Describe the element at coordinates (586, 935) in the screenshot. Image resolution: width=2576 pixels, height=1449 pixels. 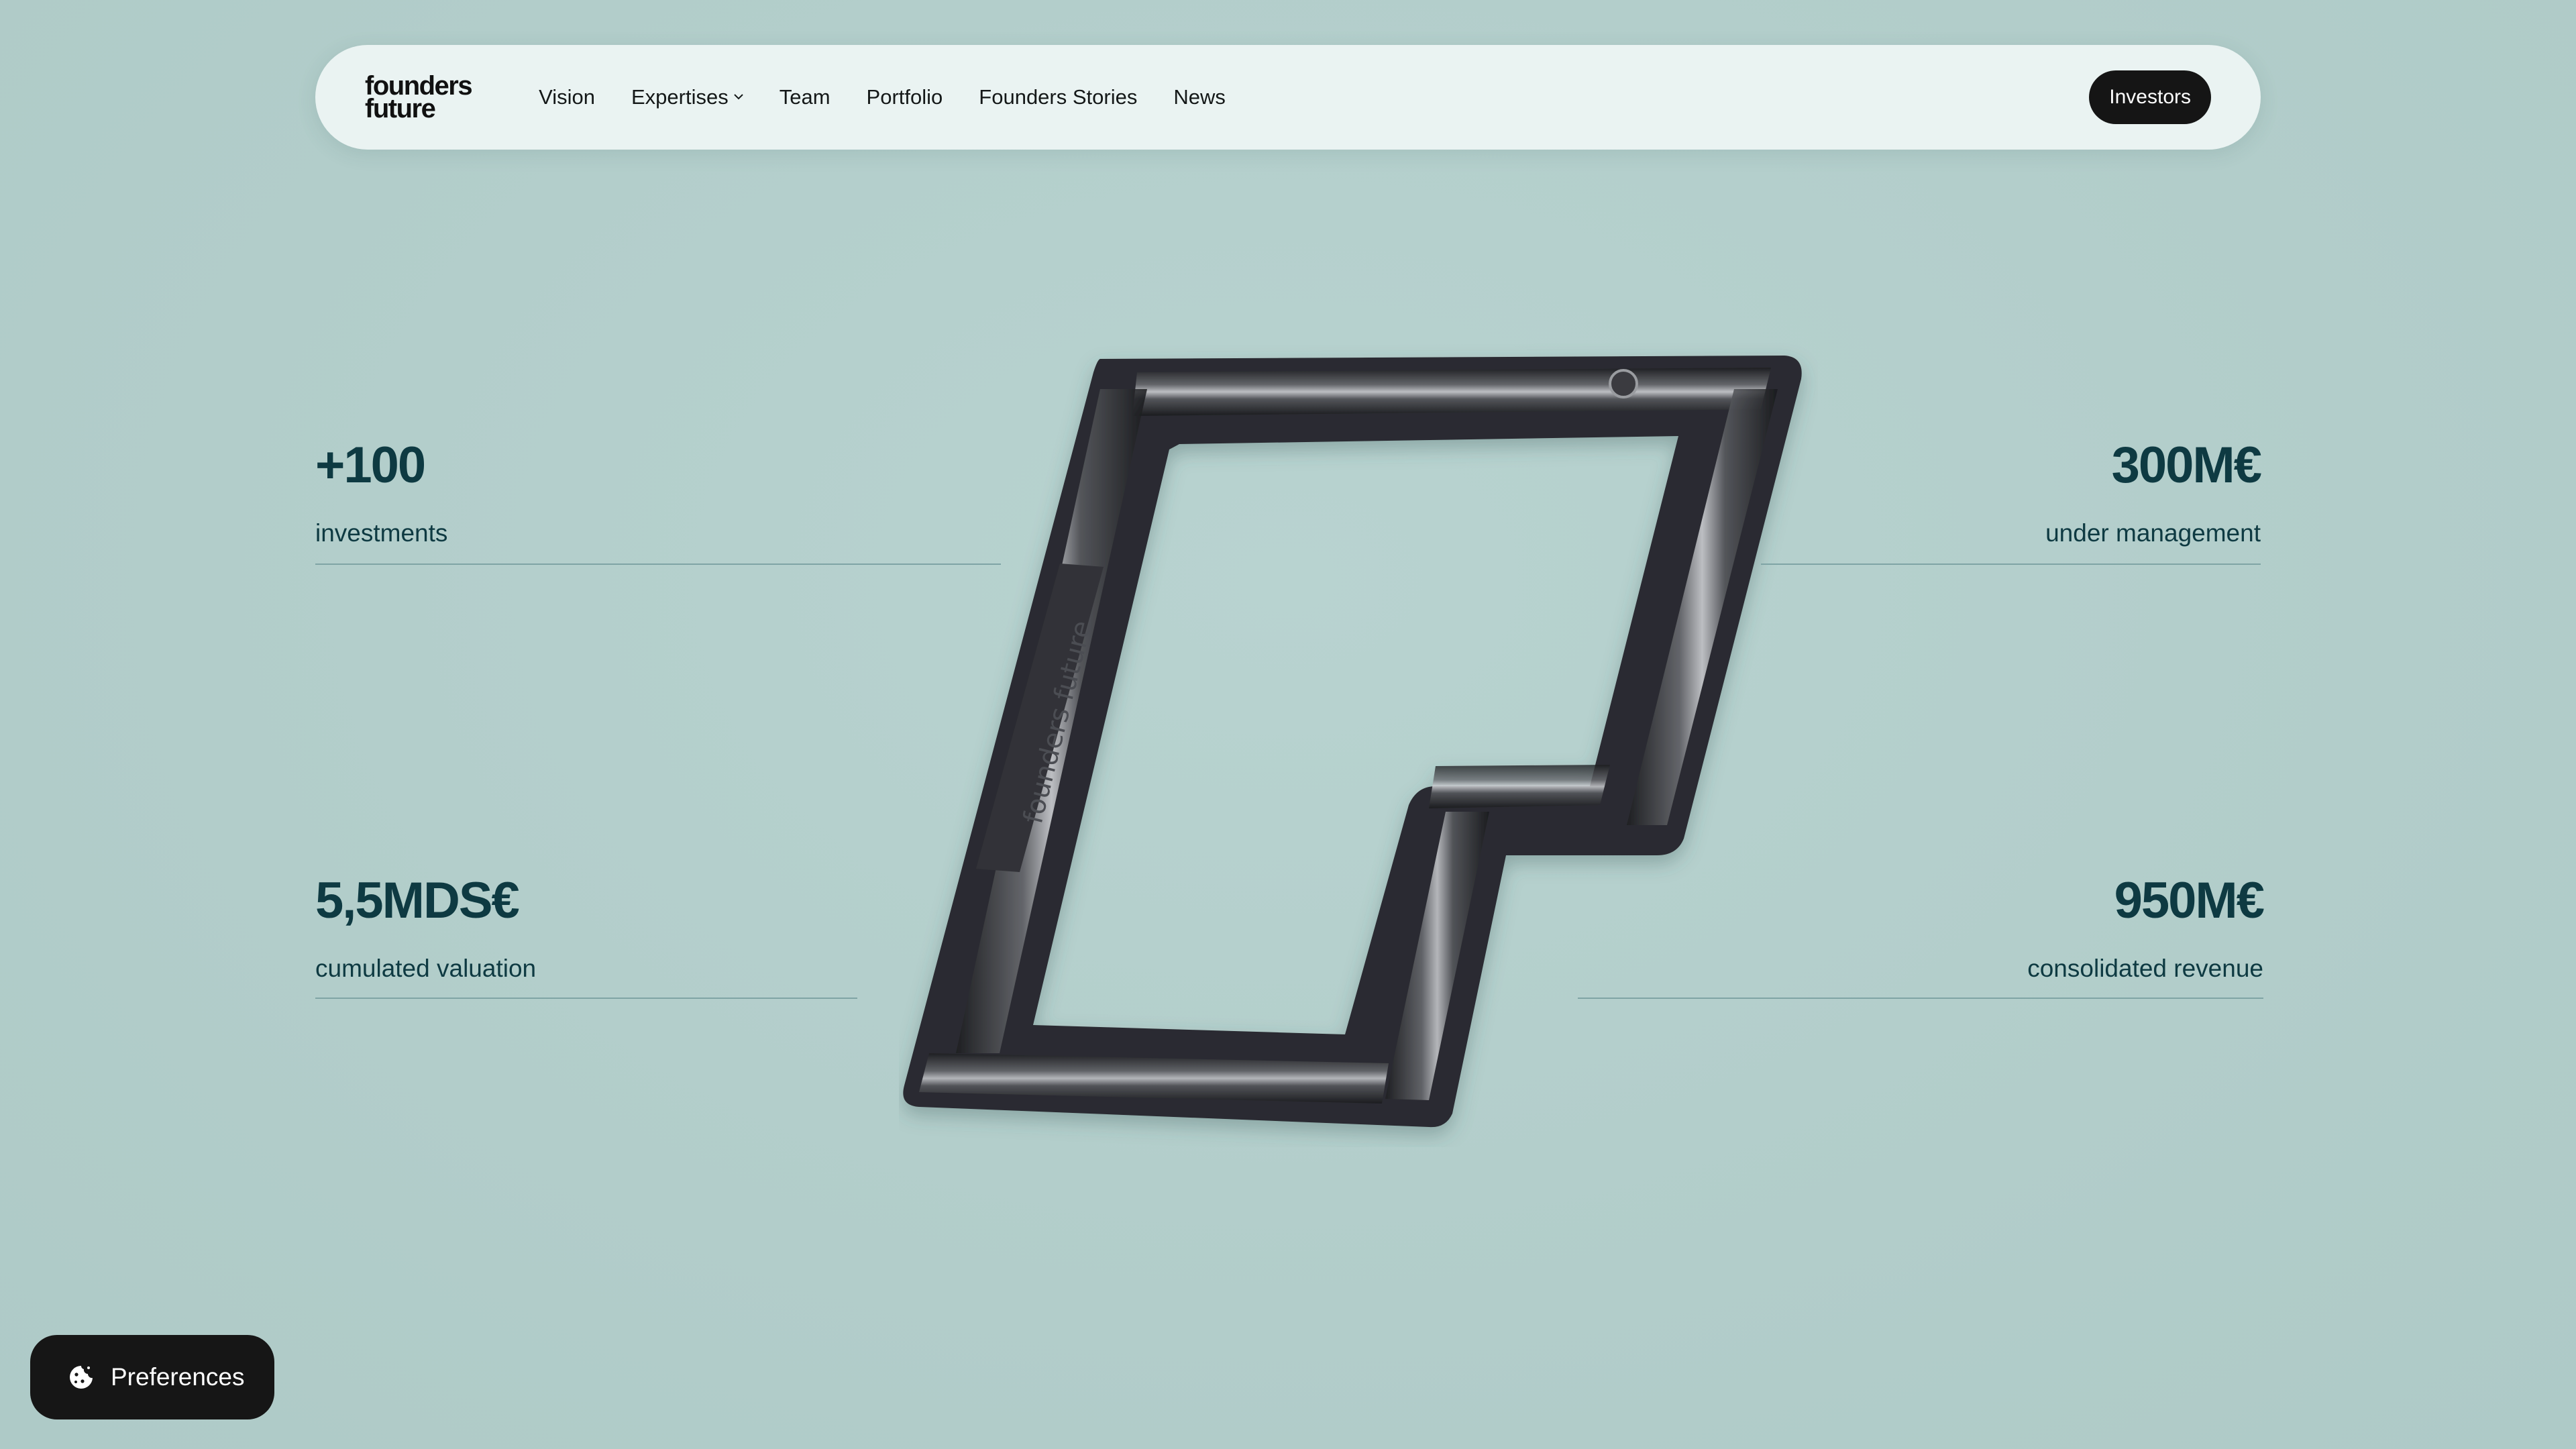
I see `stat-cumulated-valuation: 5,5MDS€ cumulated valuation` at that location.